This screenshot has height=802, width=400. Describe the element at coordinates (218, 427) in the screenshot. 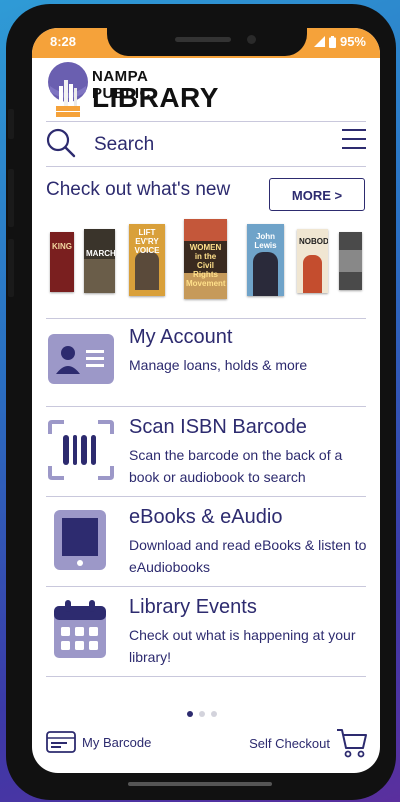

I see `menu-item-title: Scan ISBN Barcode` at that location.